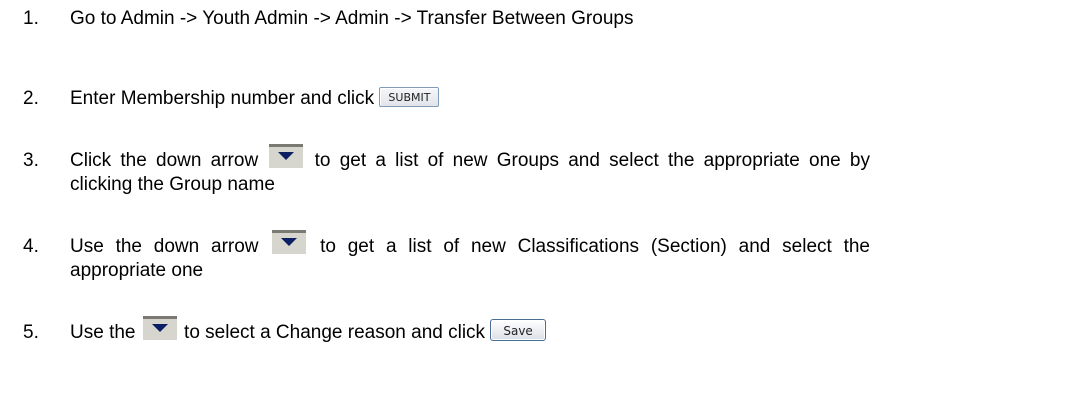  I want to click on step-4-text-before: Use the down arrow, so click(170, 247).